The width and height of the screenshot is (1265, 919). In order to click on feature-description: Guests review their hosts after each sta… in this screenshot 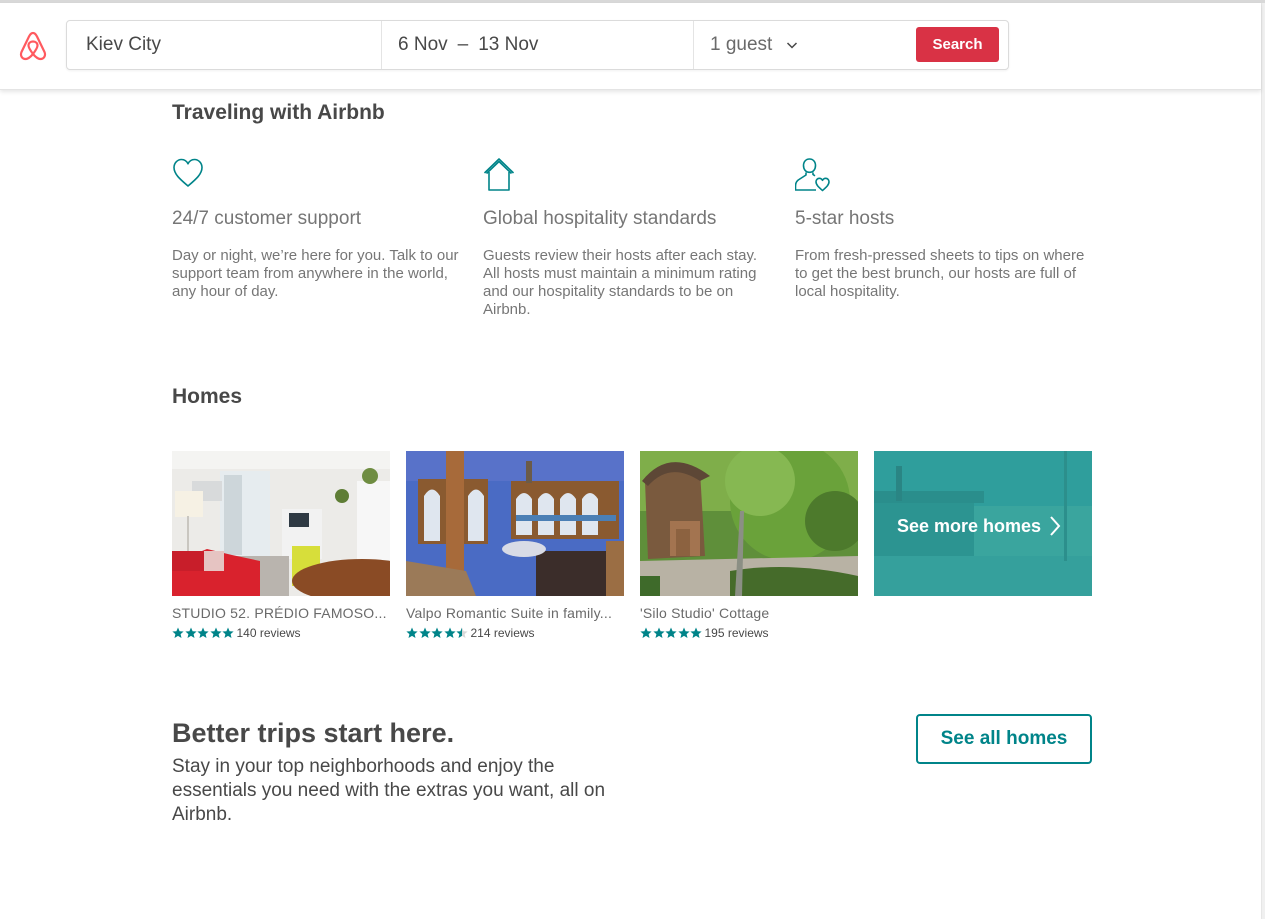, I will do `click(620, 282)`.